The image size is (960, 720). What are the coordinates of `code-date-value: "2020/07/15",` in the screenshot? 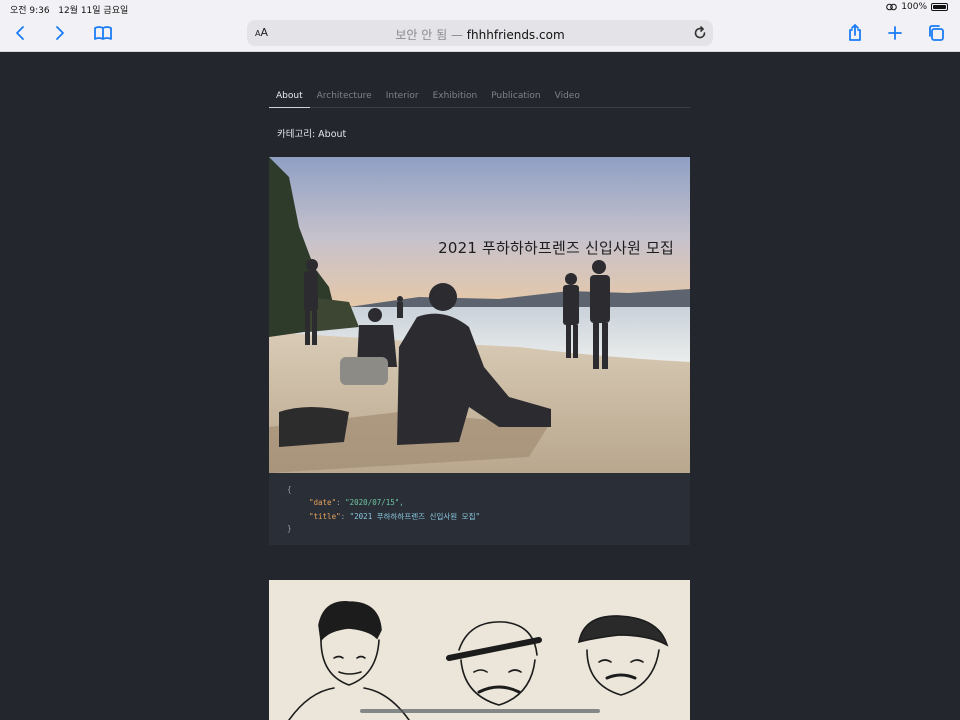 It's located at (374, 502).